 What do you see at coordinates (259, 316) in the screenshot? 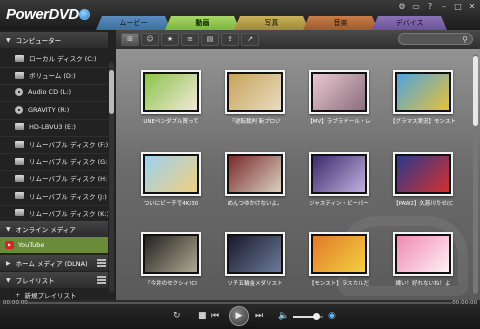
I see `next-icon: ⏭` at bounding box center [259, 316].